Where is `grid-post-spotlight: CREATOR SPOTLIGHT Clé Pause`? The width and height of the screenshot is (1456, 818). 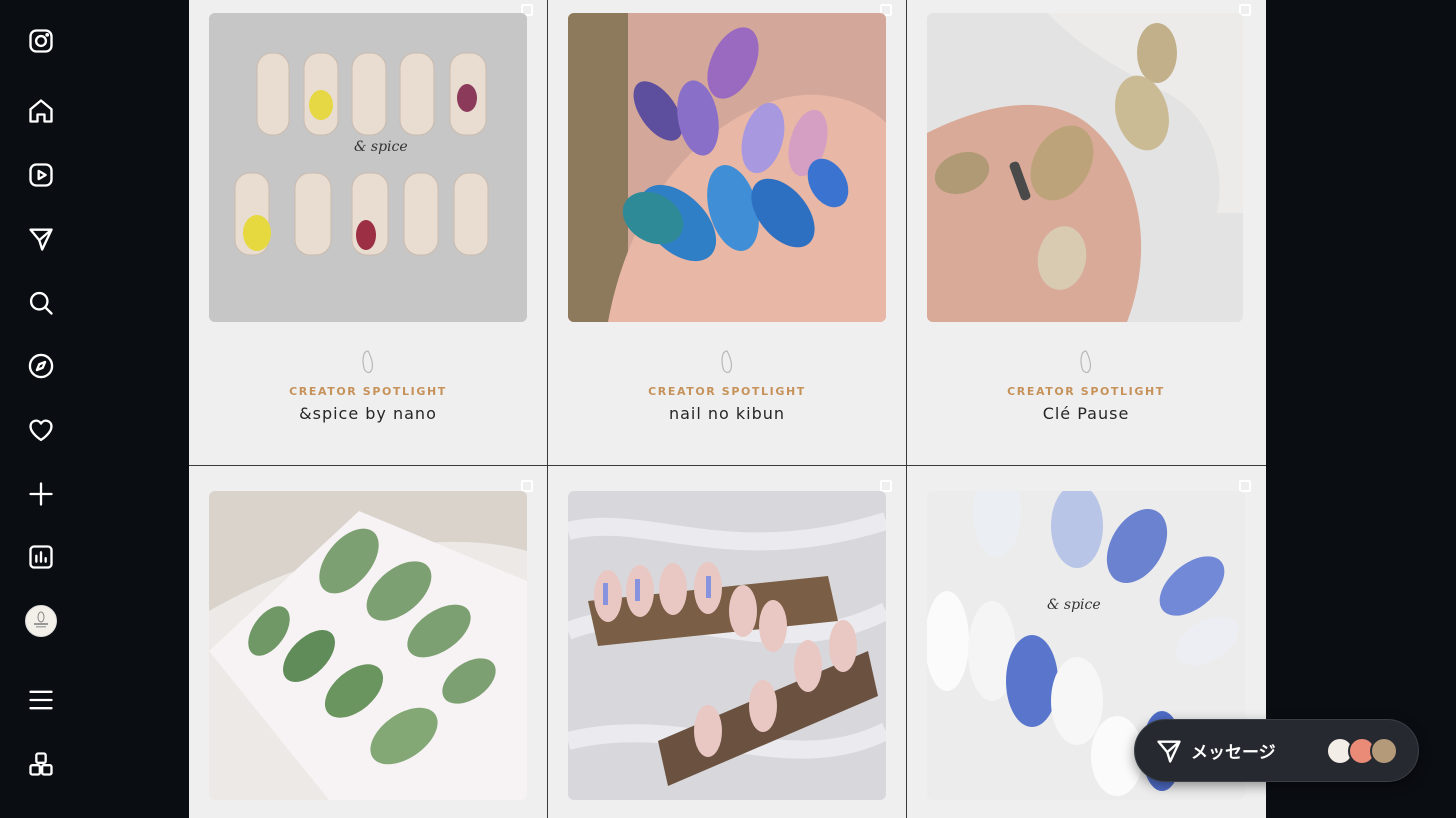 grid-post-spotlight: CREATOR SPOTLIGHT Clé Pause is located at coordinates (1086, 232).